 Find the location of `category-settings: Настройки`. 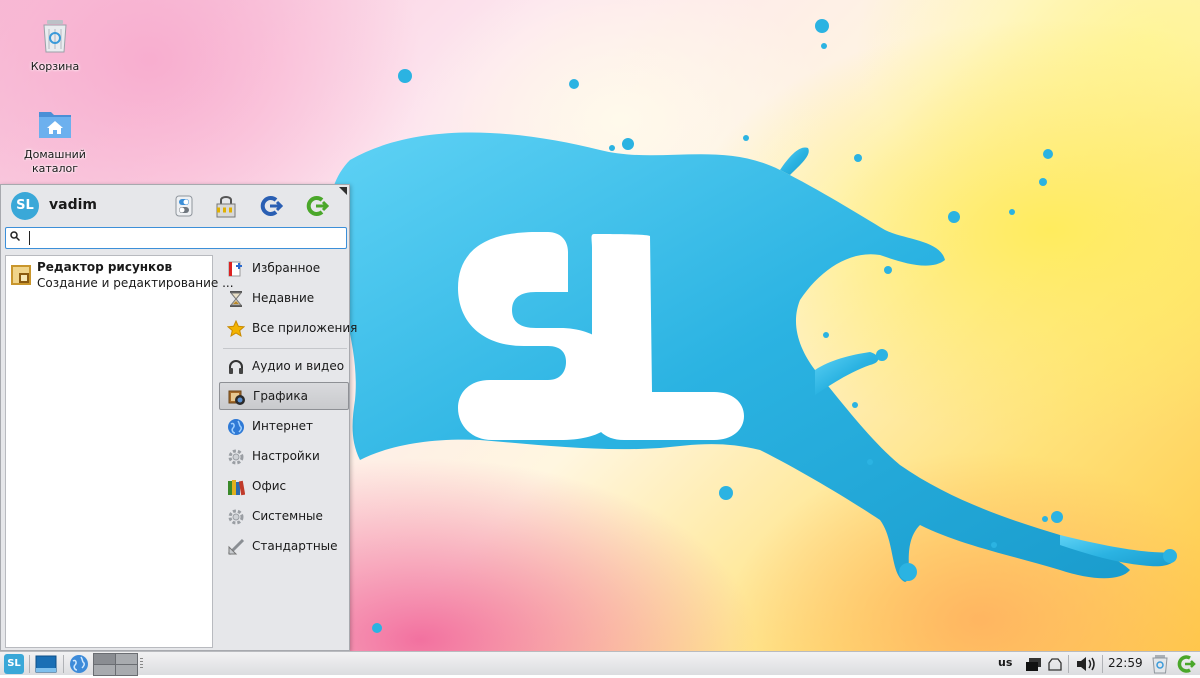

category-settings: Настройки is located at coordinates (284, 457).